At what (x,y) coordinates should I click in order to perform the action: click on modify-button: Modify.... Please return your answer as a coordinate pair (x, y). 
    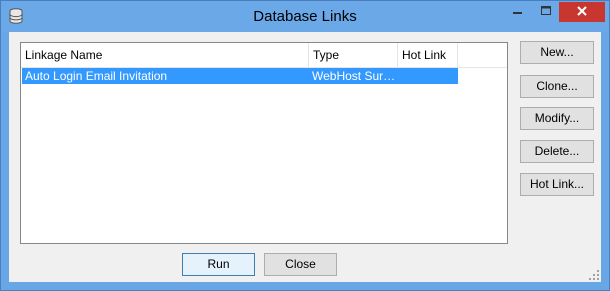
    Looking at the image, I should click on (557, 118).